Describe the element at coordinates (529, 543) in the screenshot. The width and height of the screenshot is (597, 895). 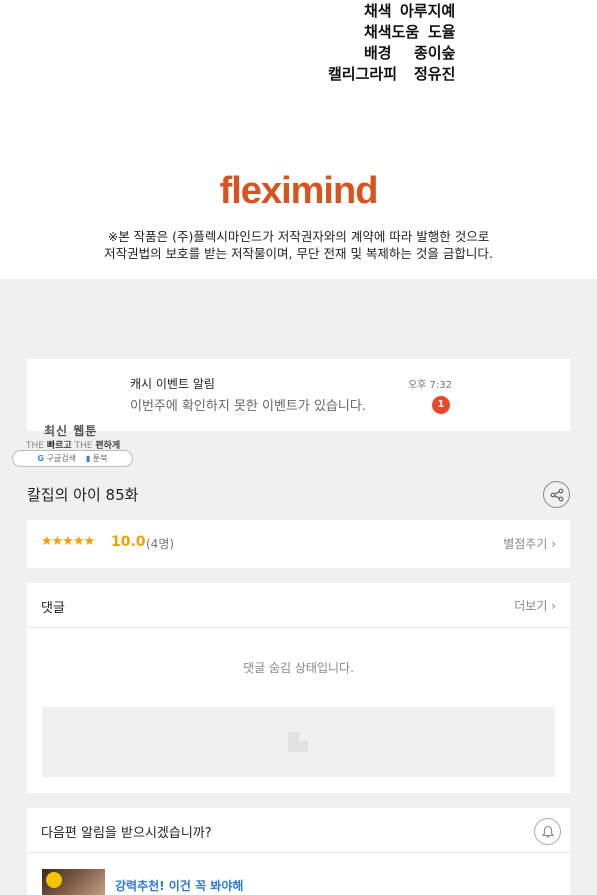
I see `rate-button: 별점주기 ›` at that location.